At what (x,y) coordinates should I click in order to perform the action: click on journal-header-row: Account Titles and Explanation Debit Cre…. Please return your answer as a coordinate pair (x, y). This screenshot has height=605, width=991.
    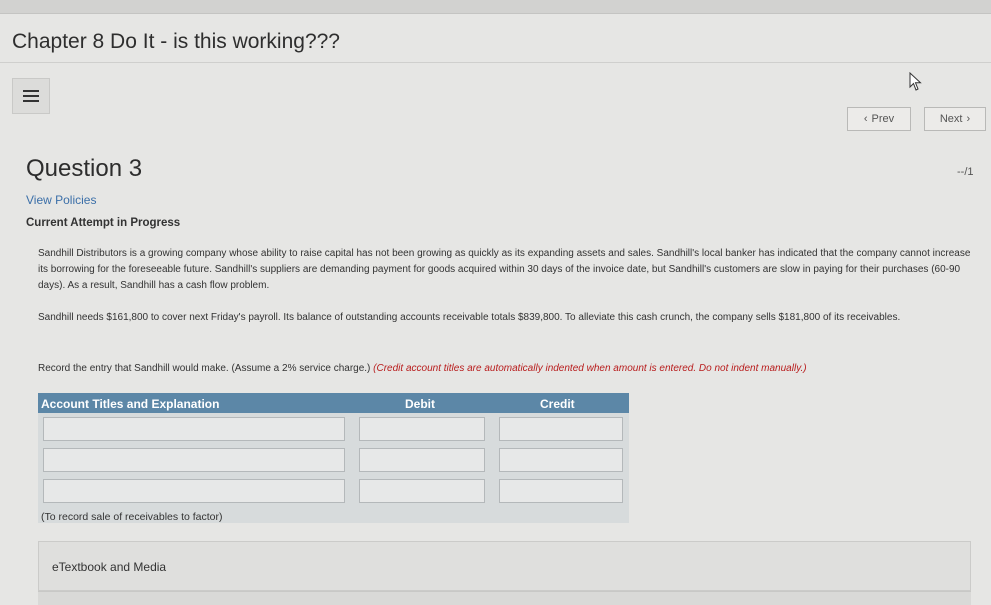
    Looking at the image, I should click on (333, 403).